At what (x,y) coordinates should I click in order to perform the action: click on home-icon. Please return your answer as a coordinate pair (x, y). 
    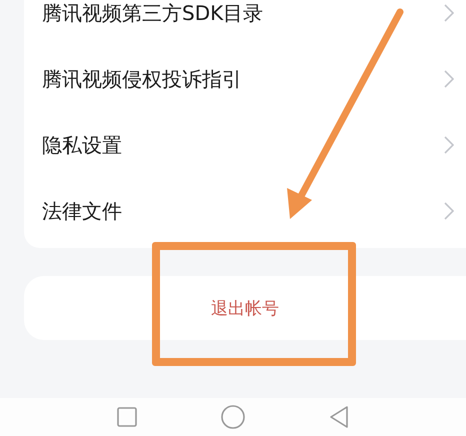
    Looking at the image, I should click on (233, 417).